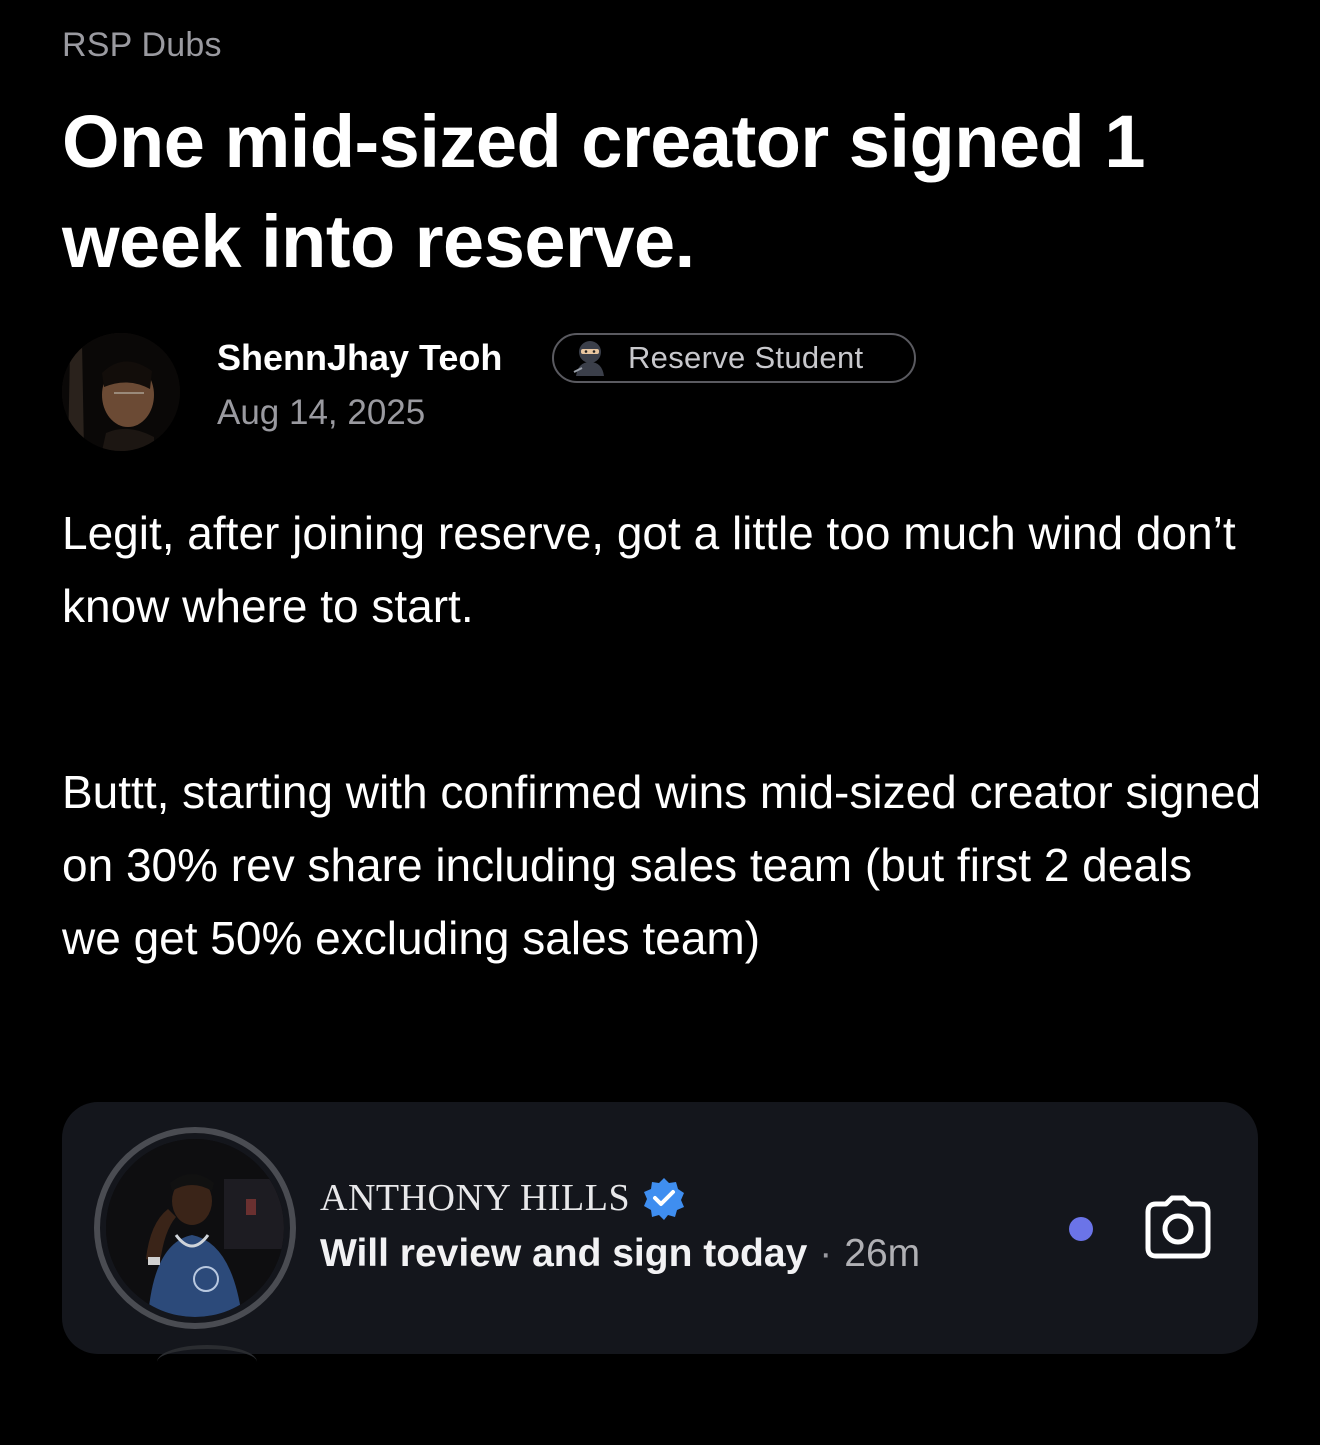  What do you see at coordinates (564, 1253) in the screenshot?
I see `last-message: Will review and sign today` at bounding box center [564, 1253].